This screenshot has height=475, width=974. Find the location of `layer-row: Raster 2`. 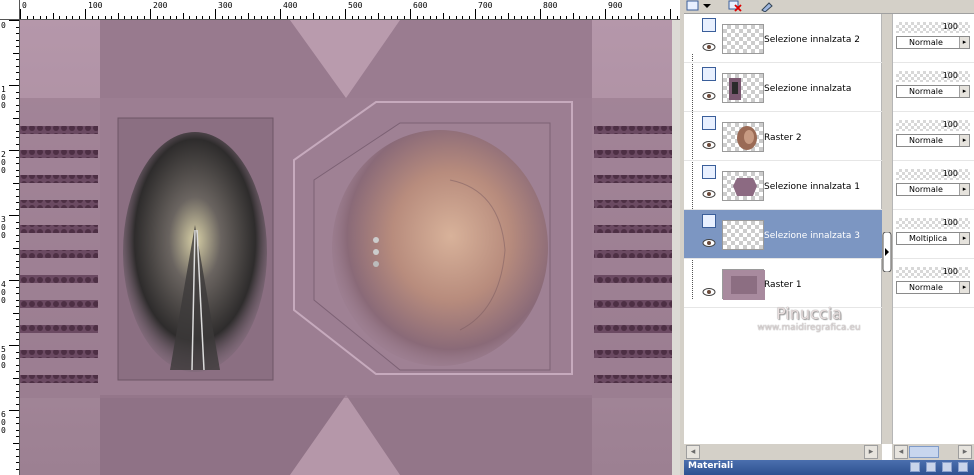

layer-row: Raster 2 is located at coordinates (783, 136).